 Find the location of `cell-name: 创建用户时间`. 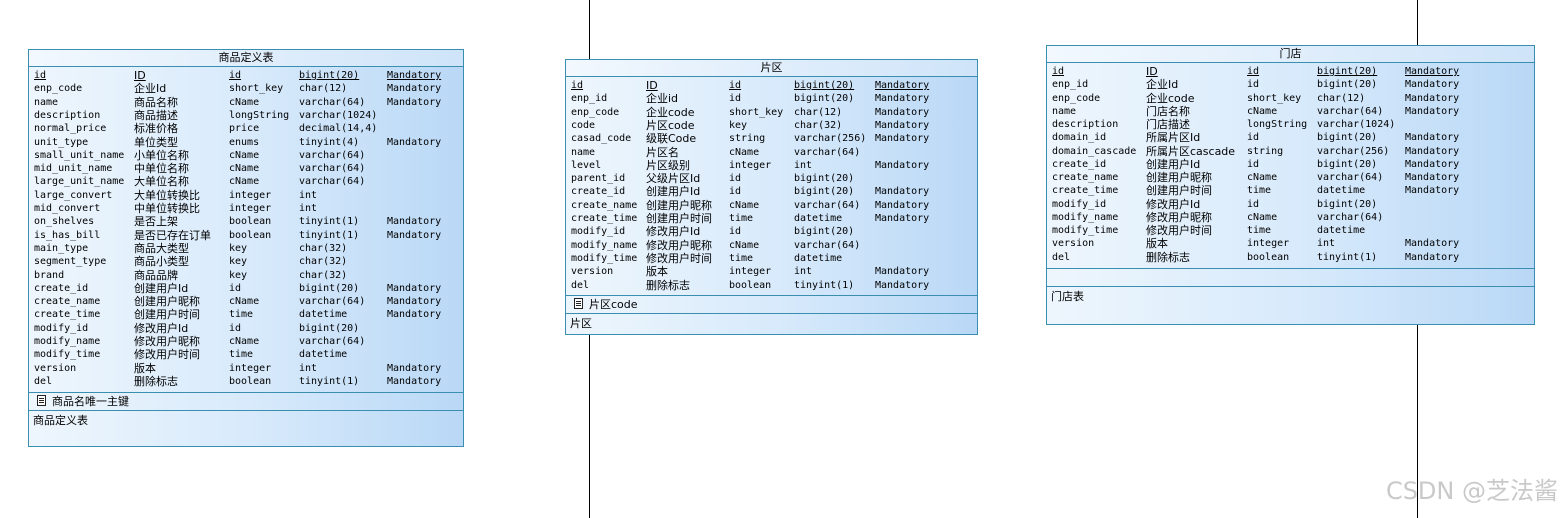

cell-name: 创建用户时间 is located at coordinates (679, 218).